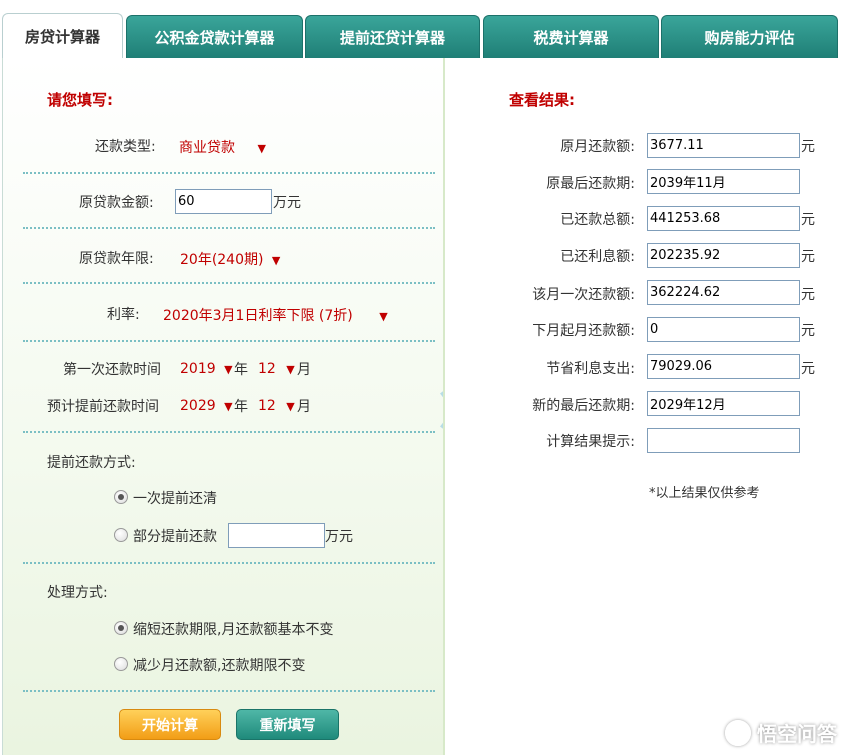 Image resolution: width=847 pixels, height=755 pixels. What do you see at coordinates (723, 218) in the screenshot?
I see `result-total-paid` at bounding box center [723, 218].